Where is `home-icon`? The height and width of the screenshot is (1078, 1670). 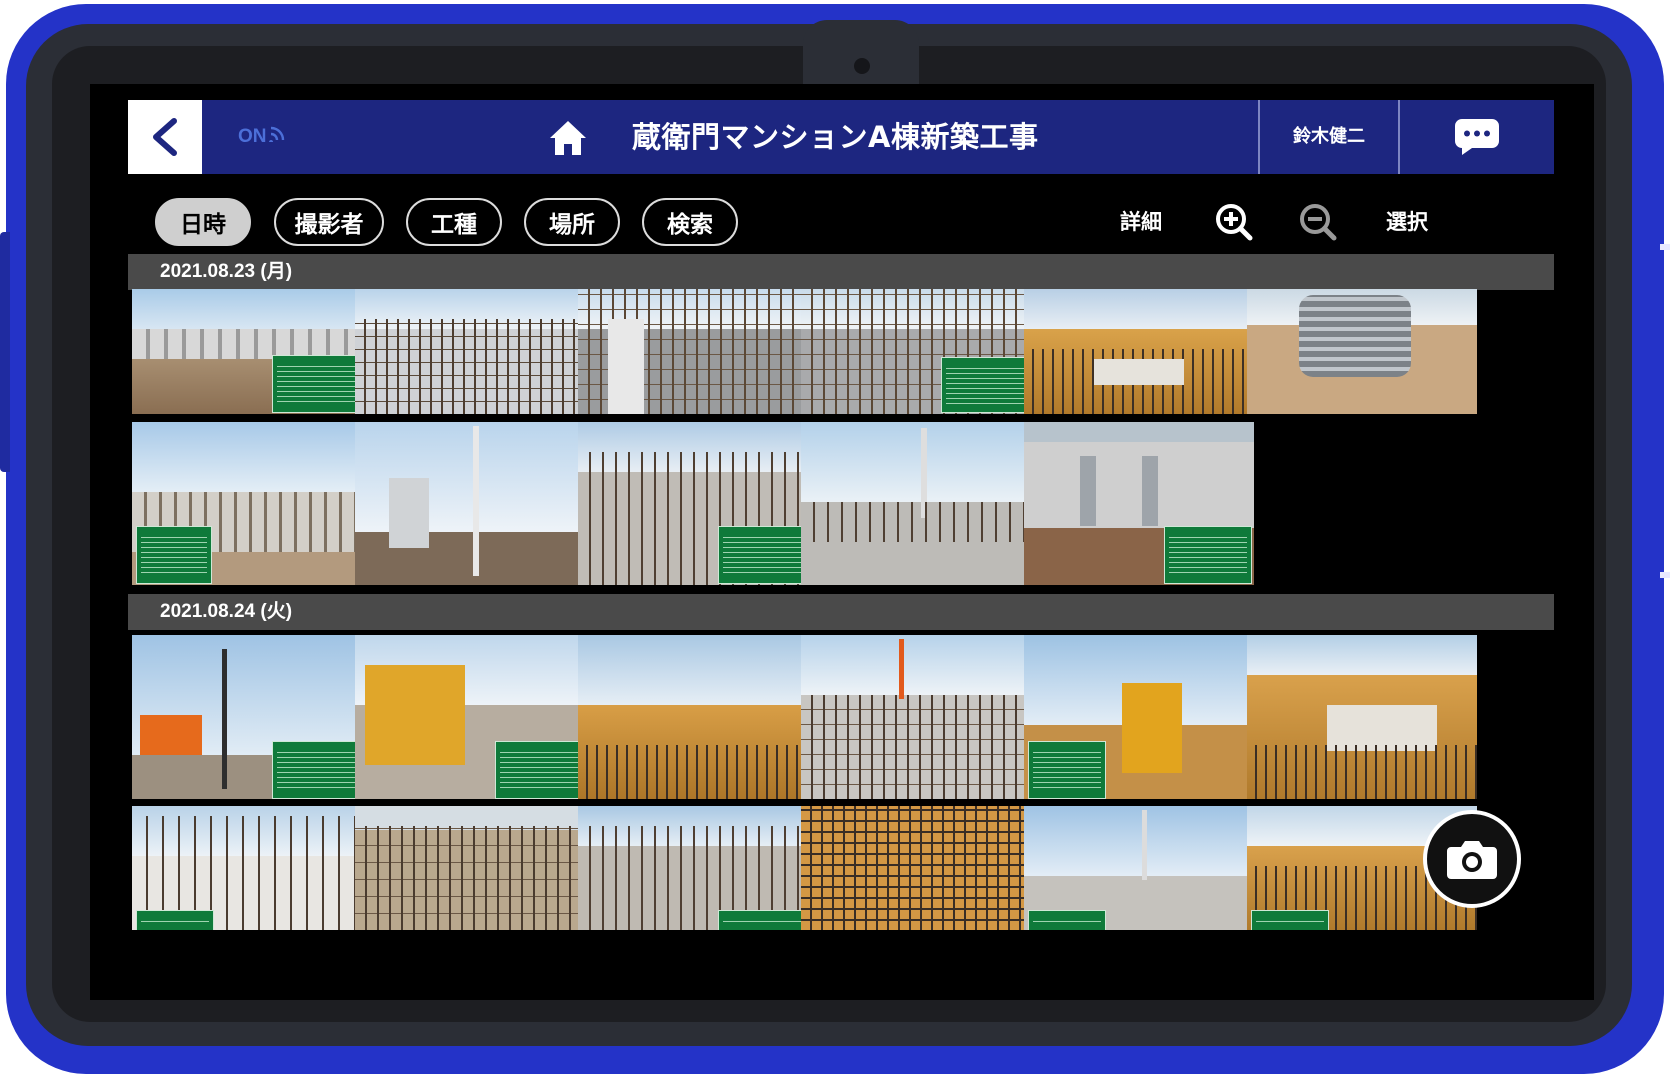 home-icon is located at coordinates (568, 138).